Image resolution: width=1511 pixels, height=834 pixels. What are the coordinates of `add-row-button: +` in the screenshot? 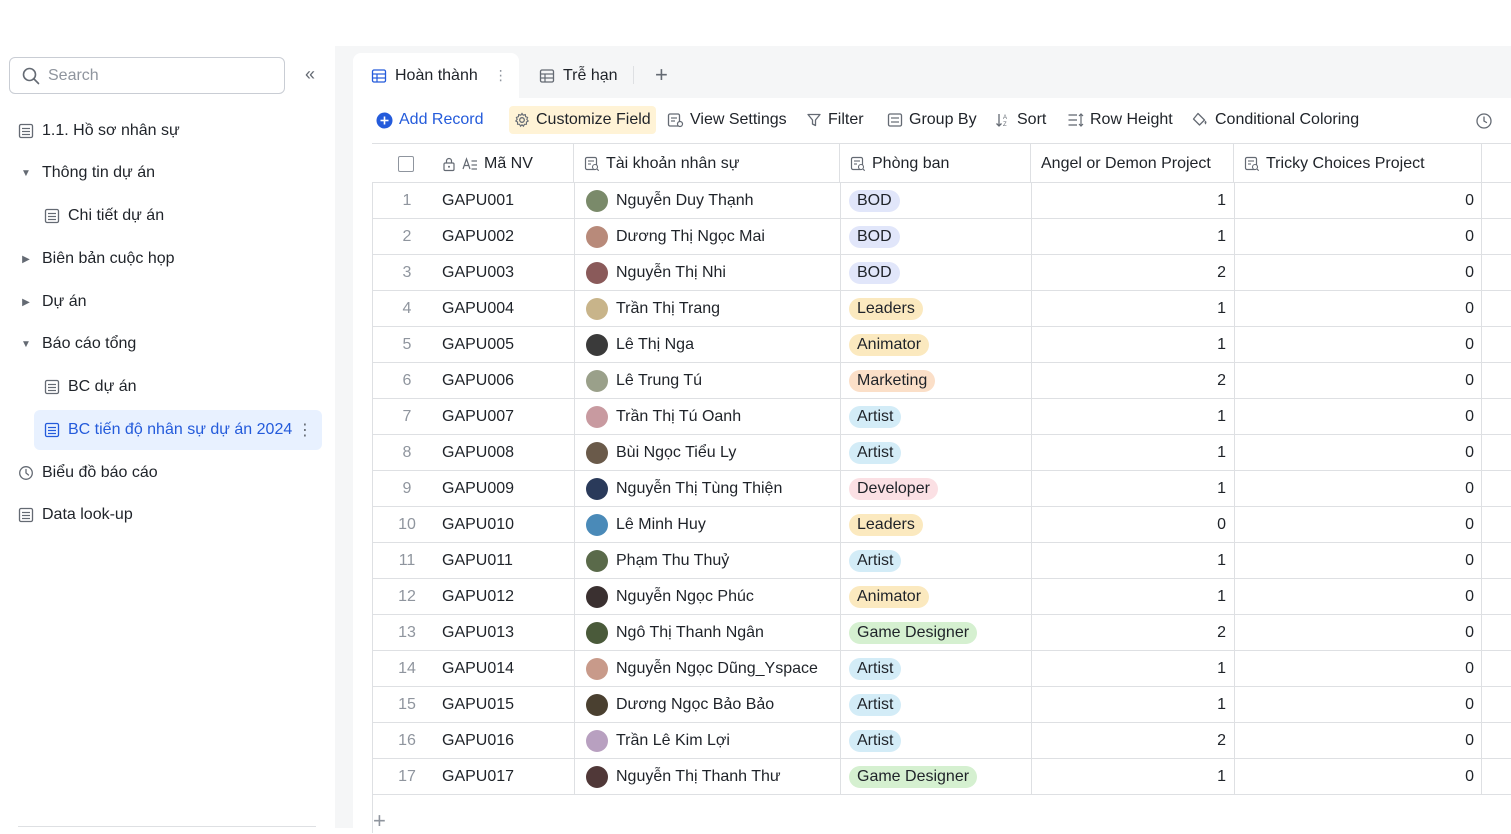 It's located at (379, 821).